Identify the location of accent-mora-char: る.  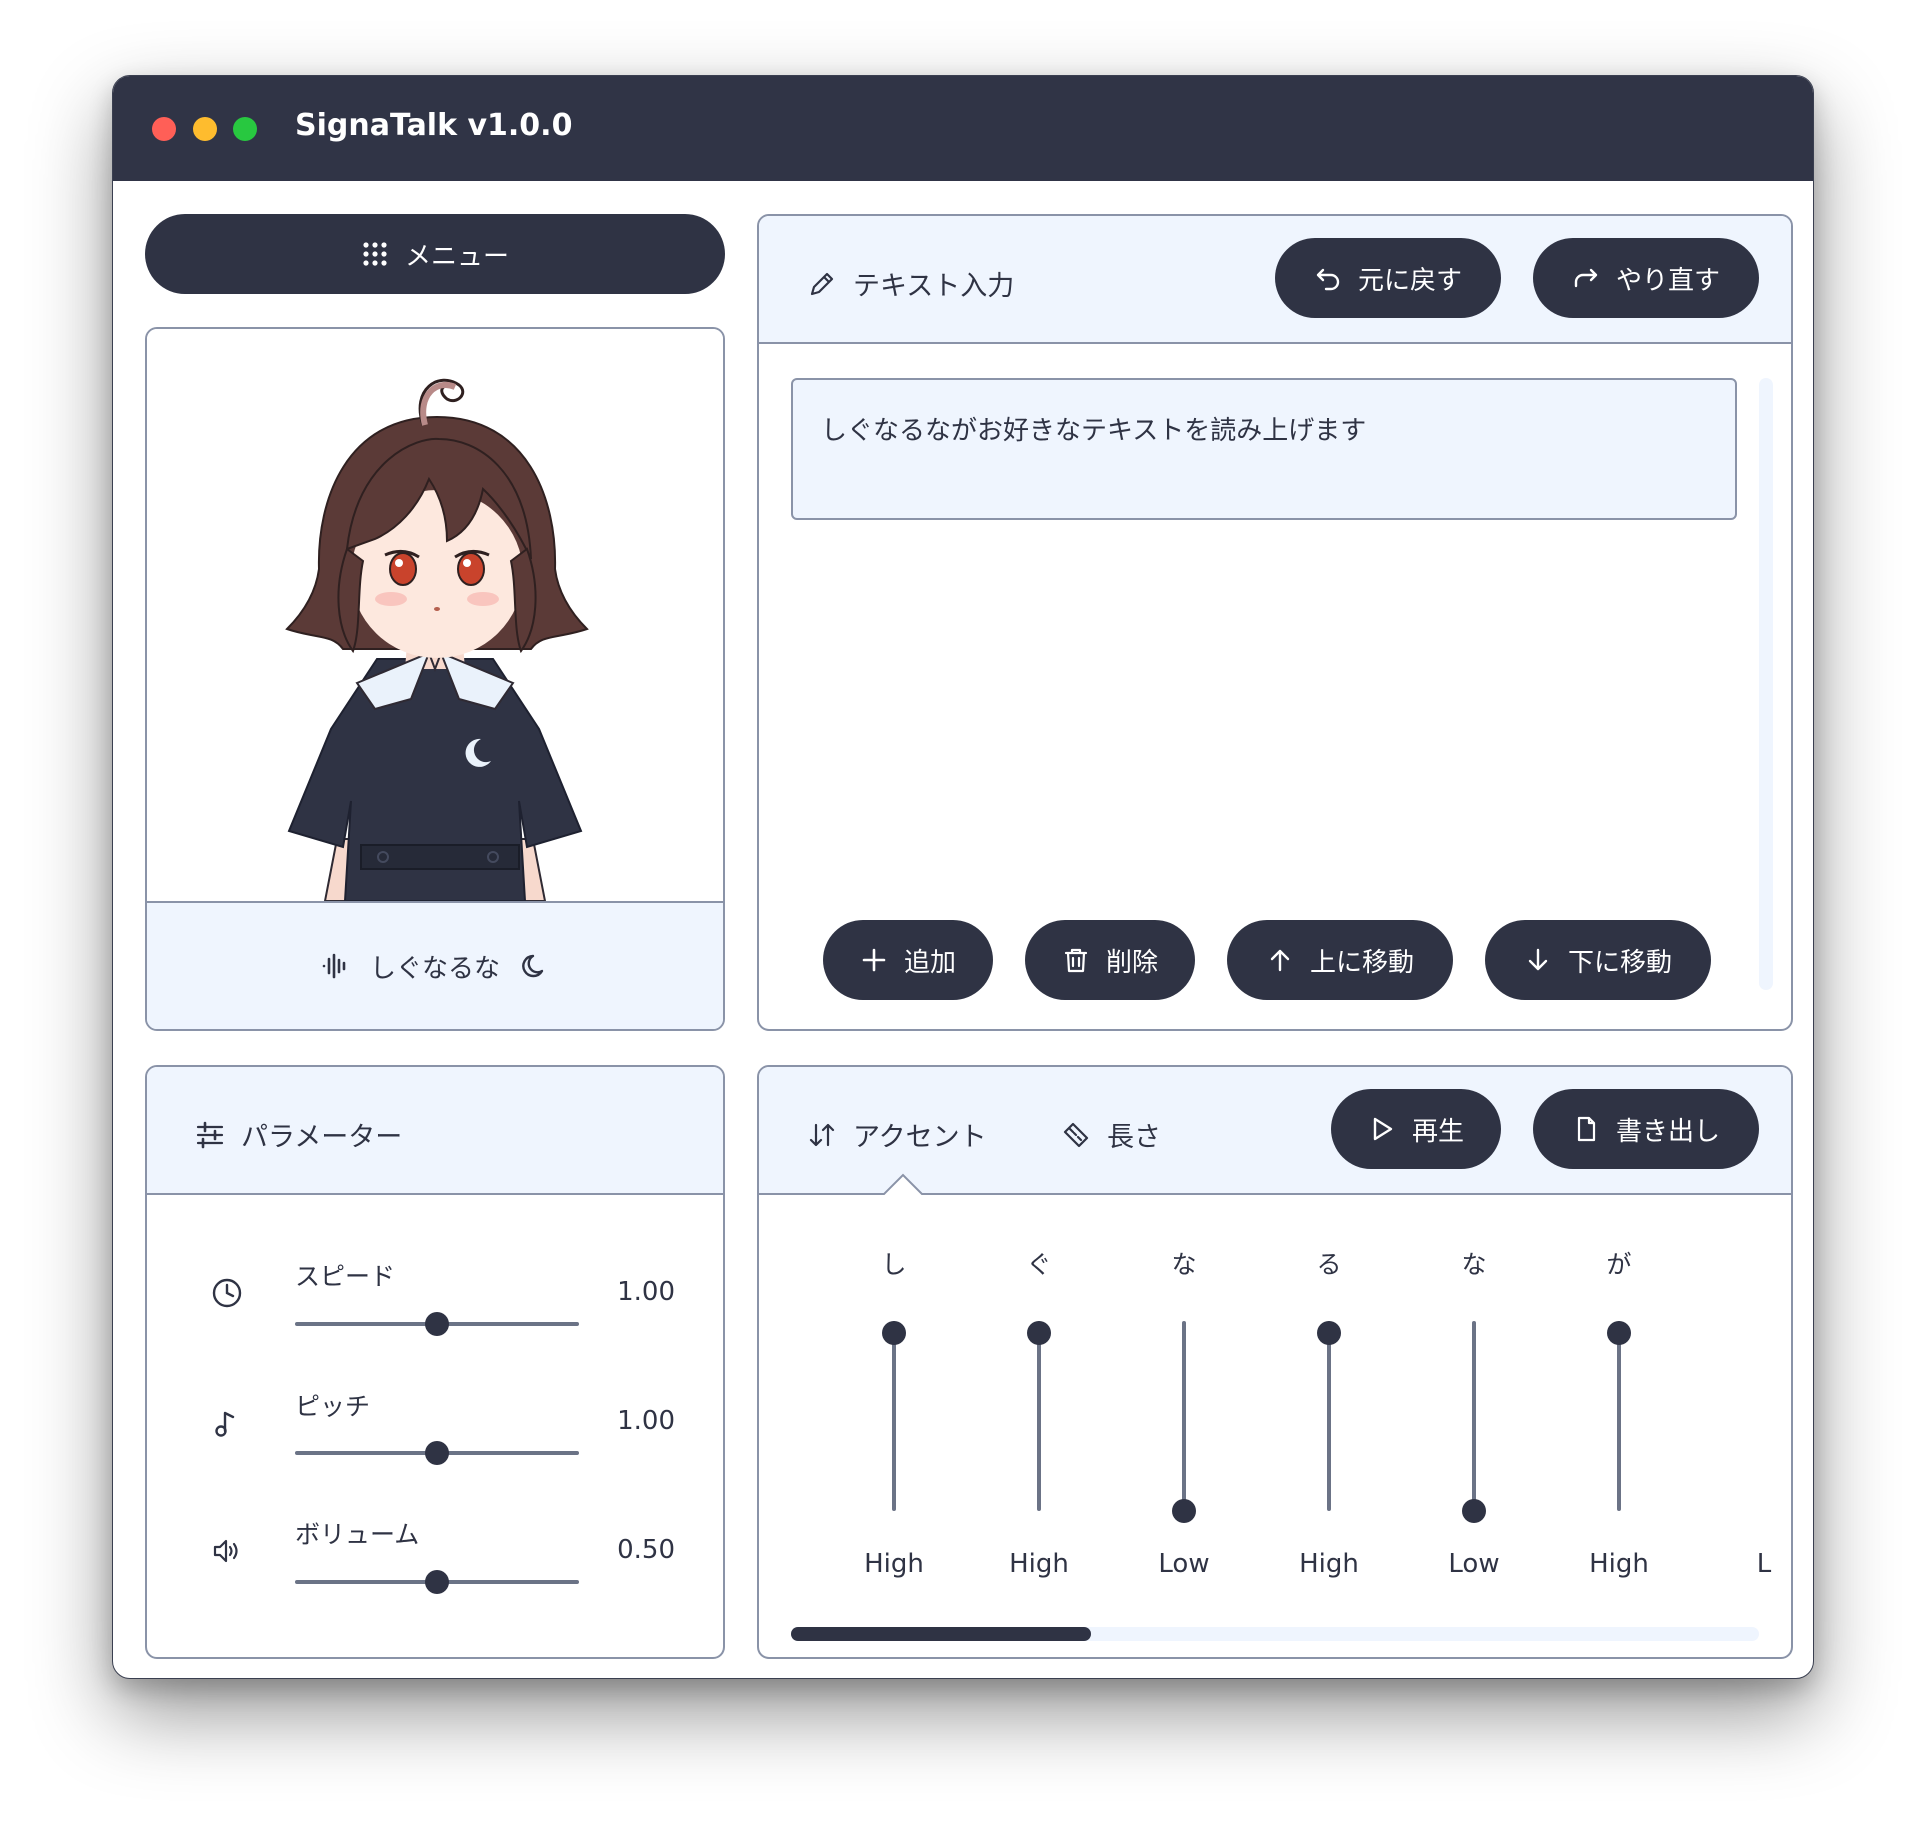
(1329, 1264).